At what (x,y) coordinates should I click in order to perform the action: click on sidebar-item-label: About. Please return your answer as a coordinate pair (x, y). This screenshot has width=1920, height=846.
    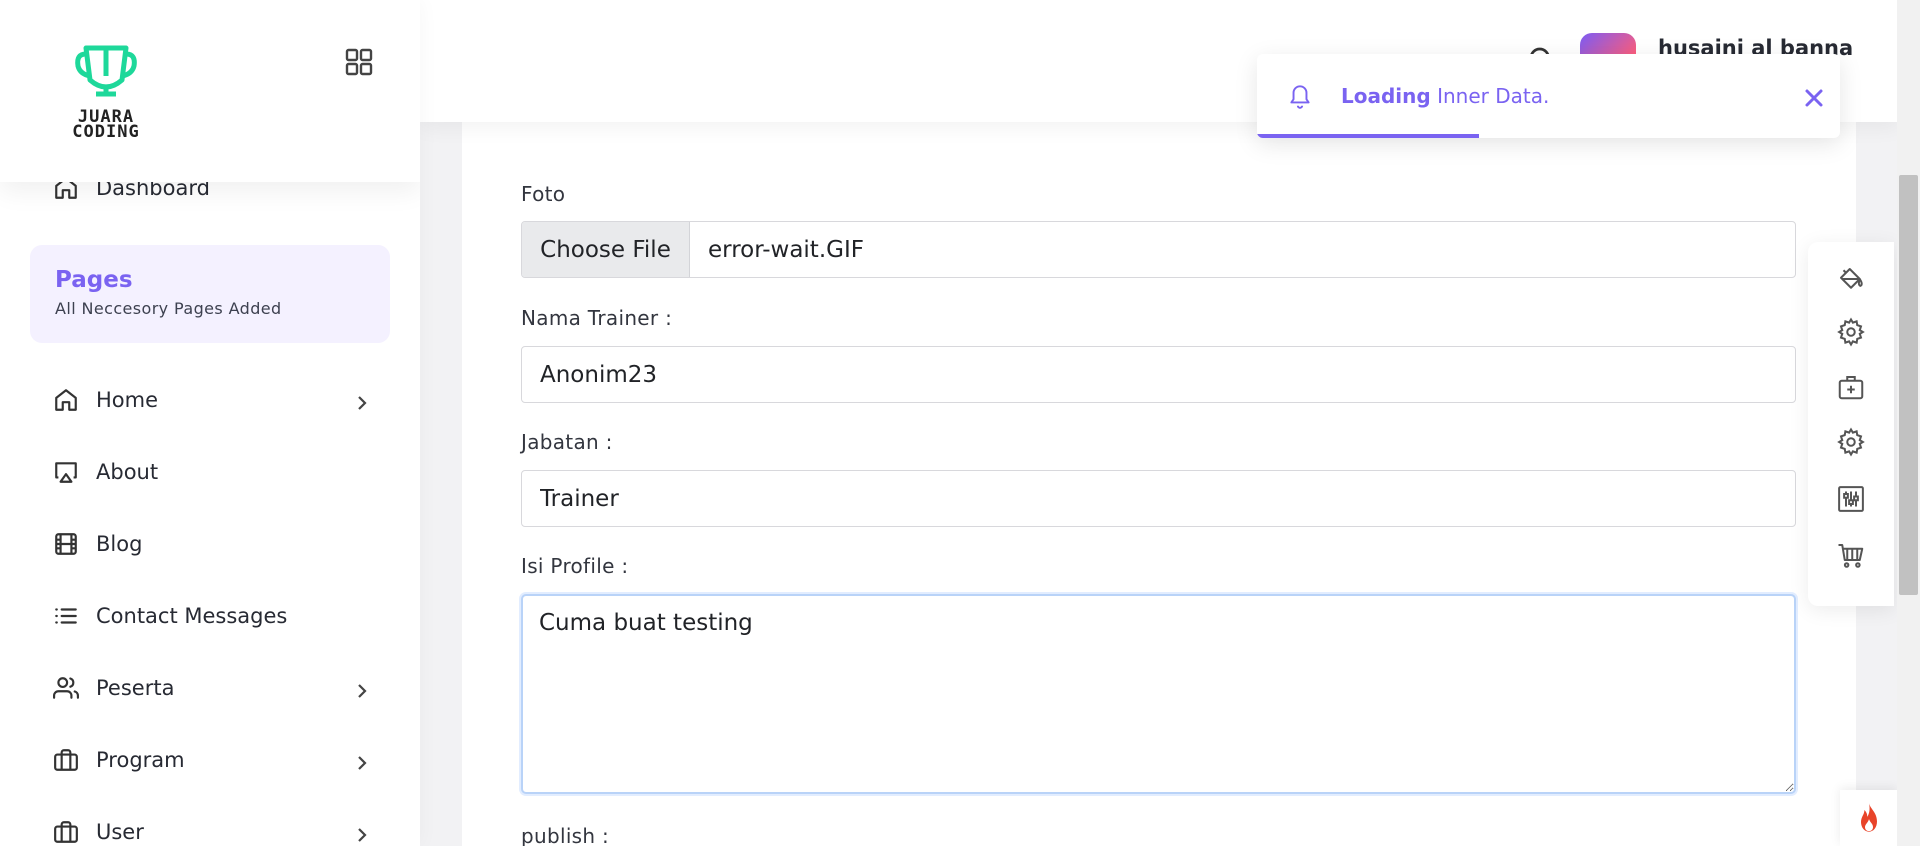
    Looking at the image, I should click on (127, 472).